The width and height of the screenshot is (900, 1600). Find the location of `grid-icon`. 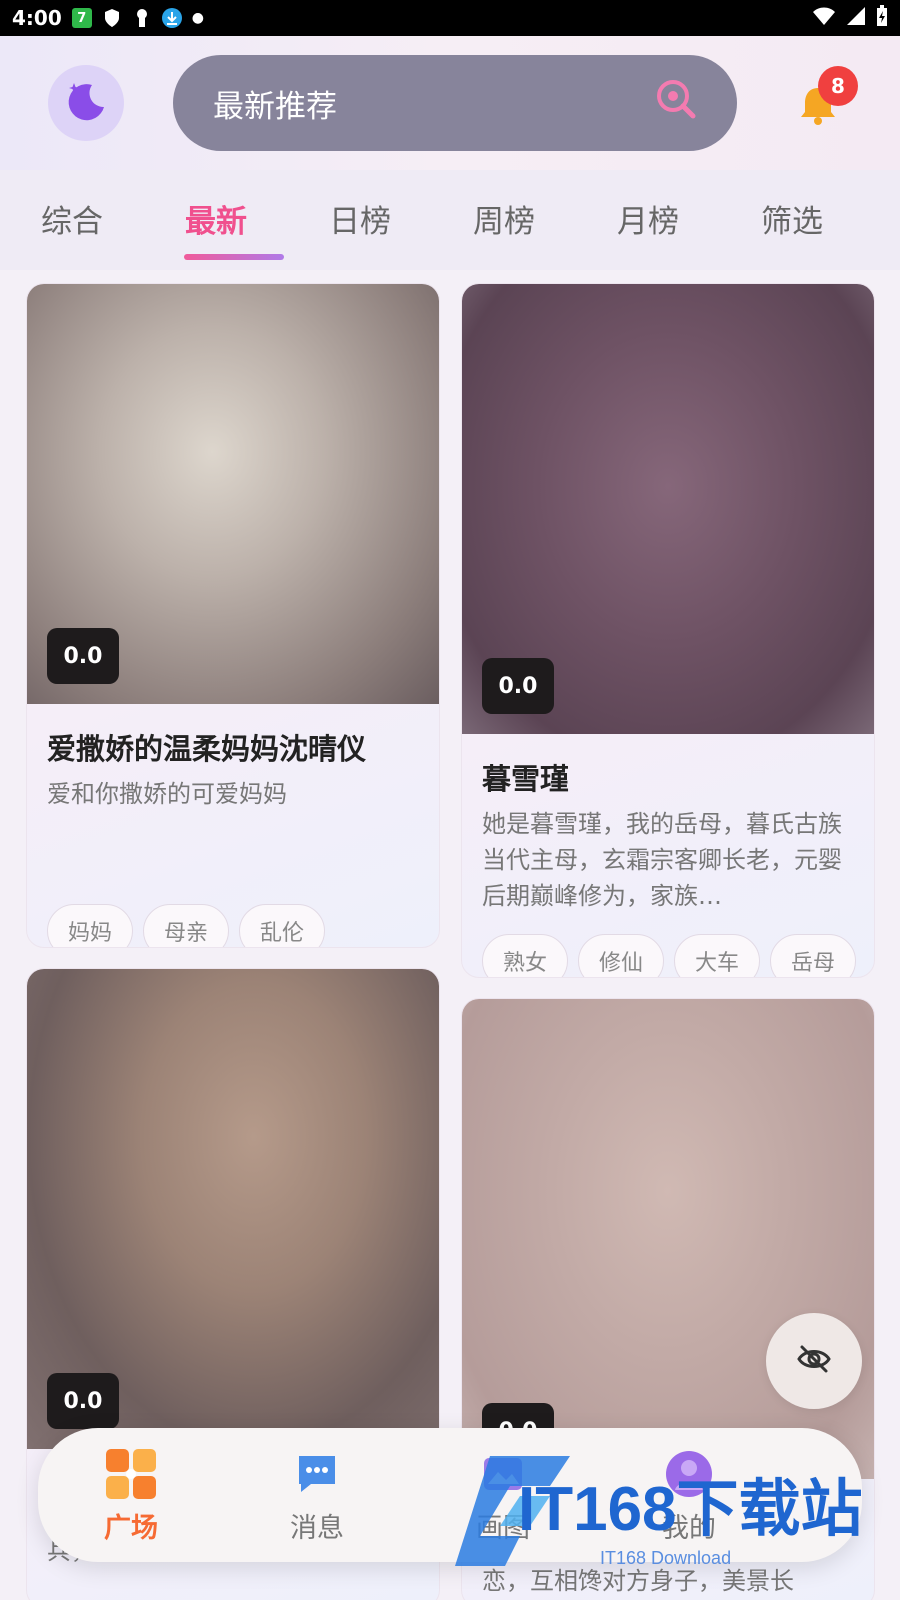

grid-icon is located at coordinates (131, 1474).